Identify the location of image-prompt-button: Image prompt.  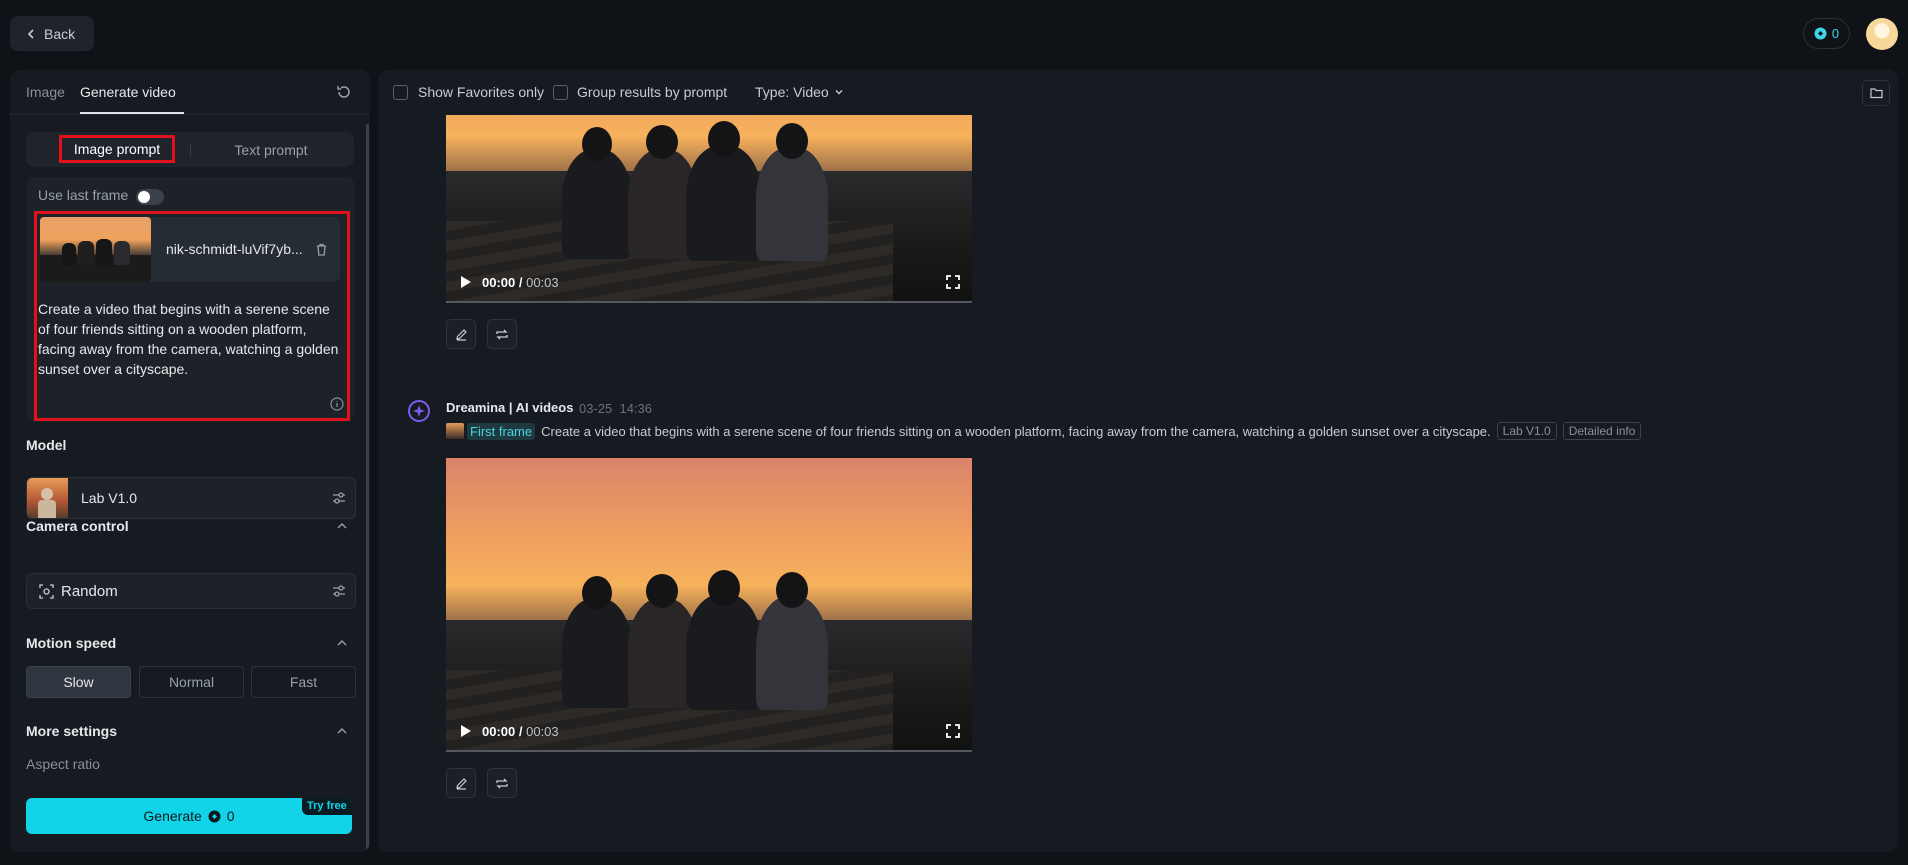
(117, 149).